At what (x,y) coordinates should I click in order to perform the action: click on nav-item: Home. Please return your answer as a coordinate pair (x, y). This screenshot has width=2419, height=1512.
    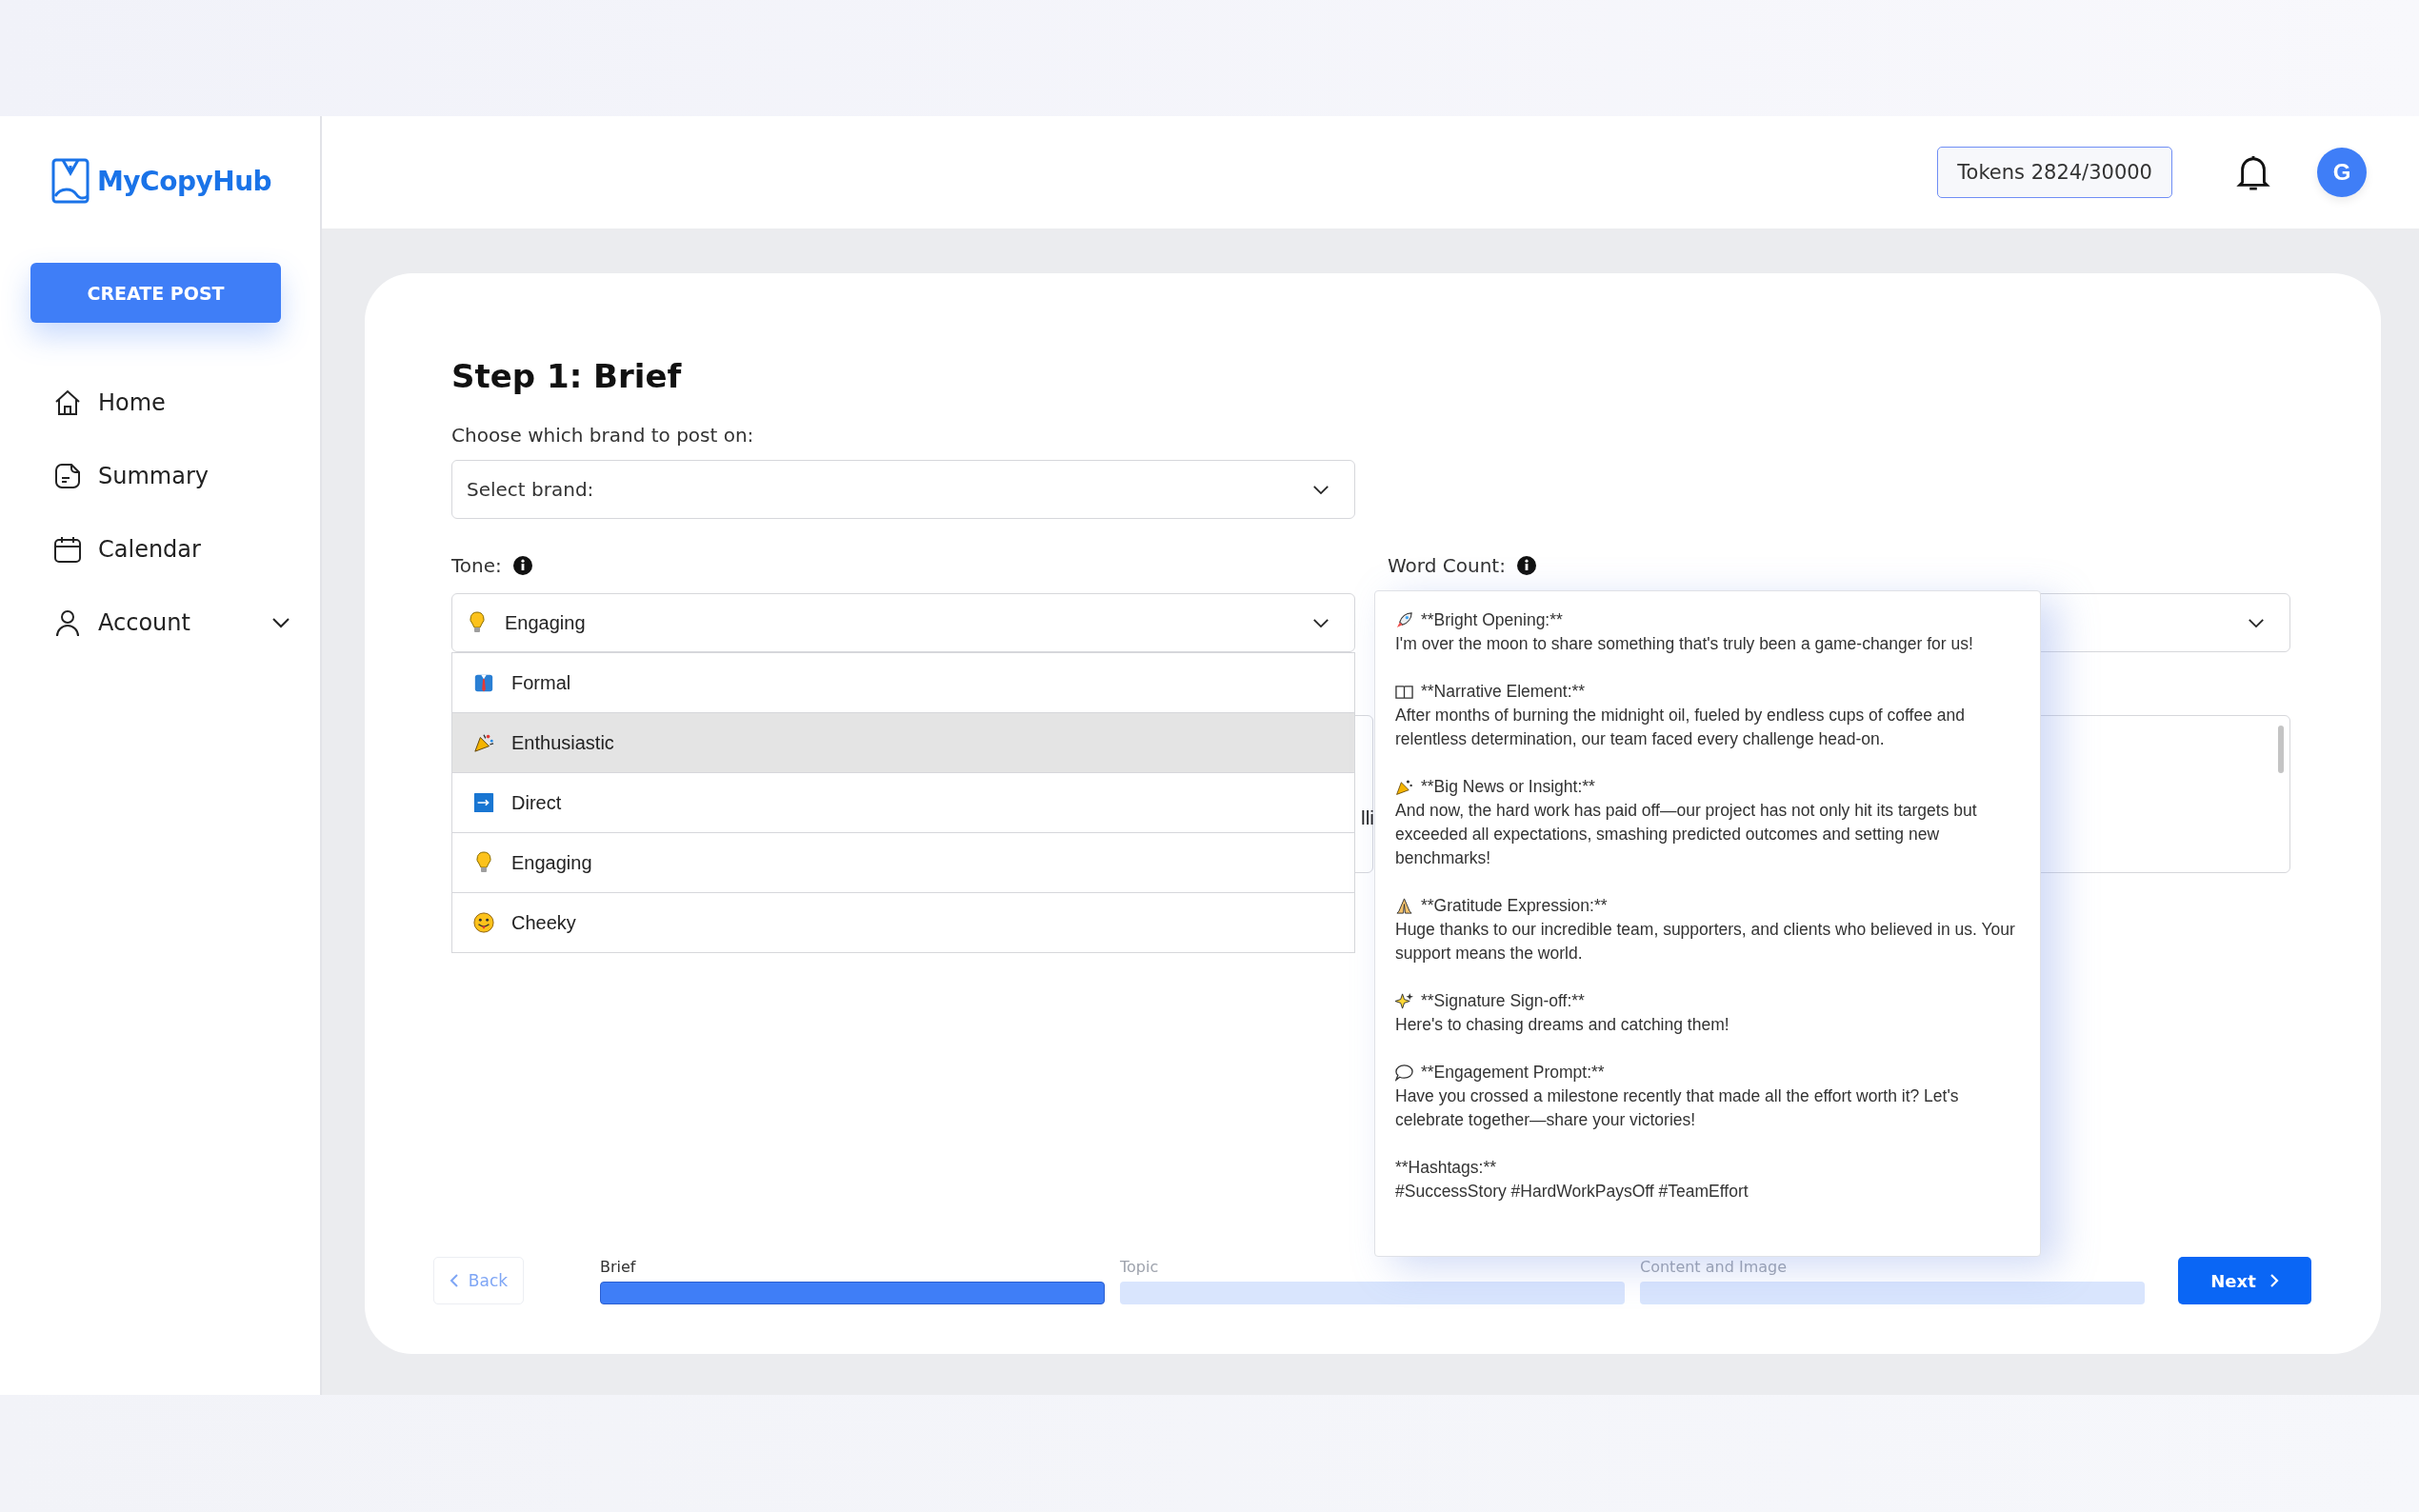
    Looking at the image, I should click on (160, 402).